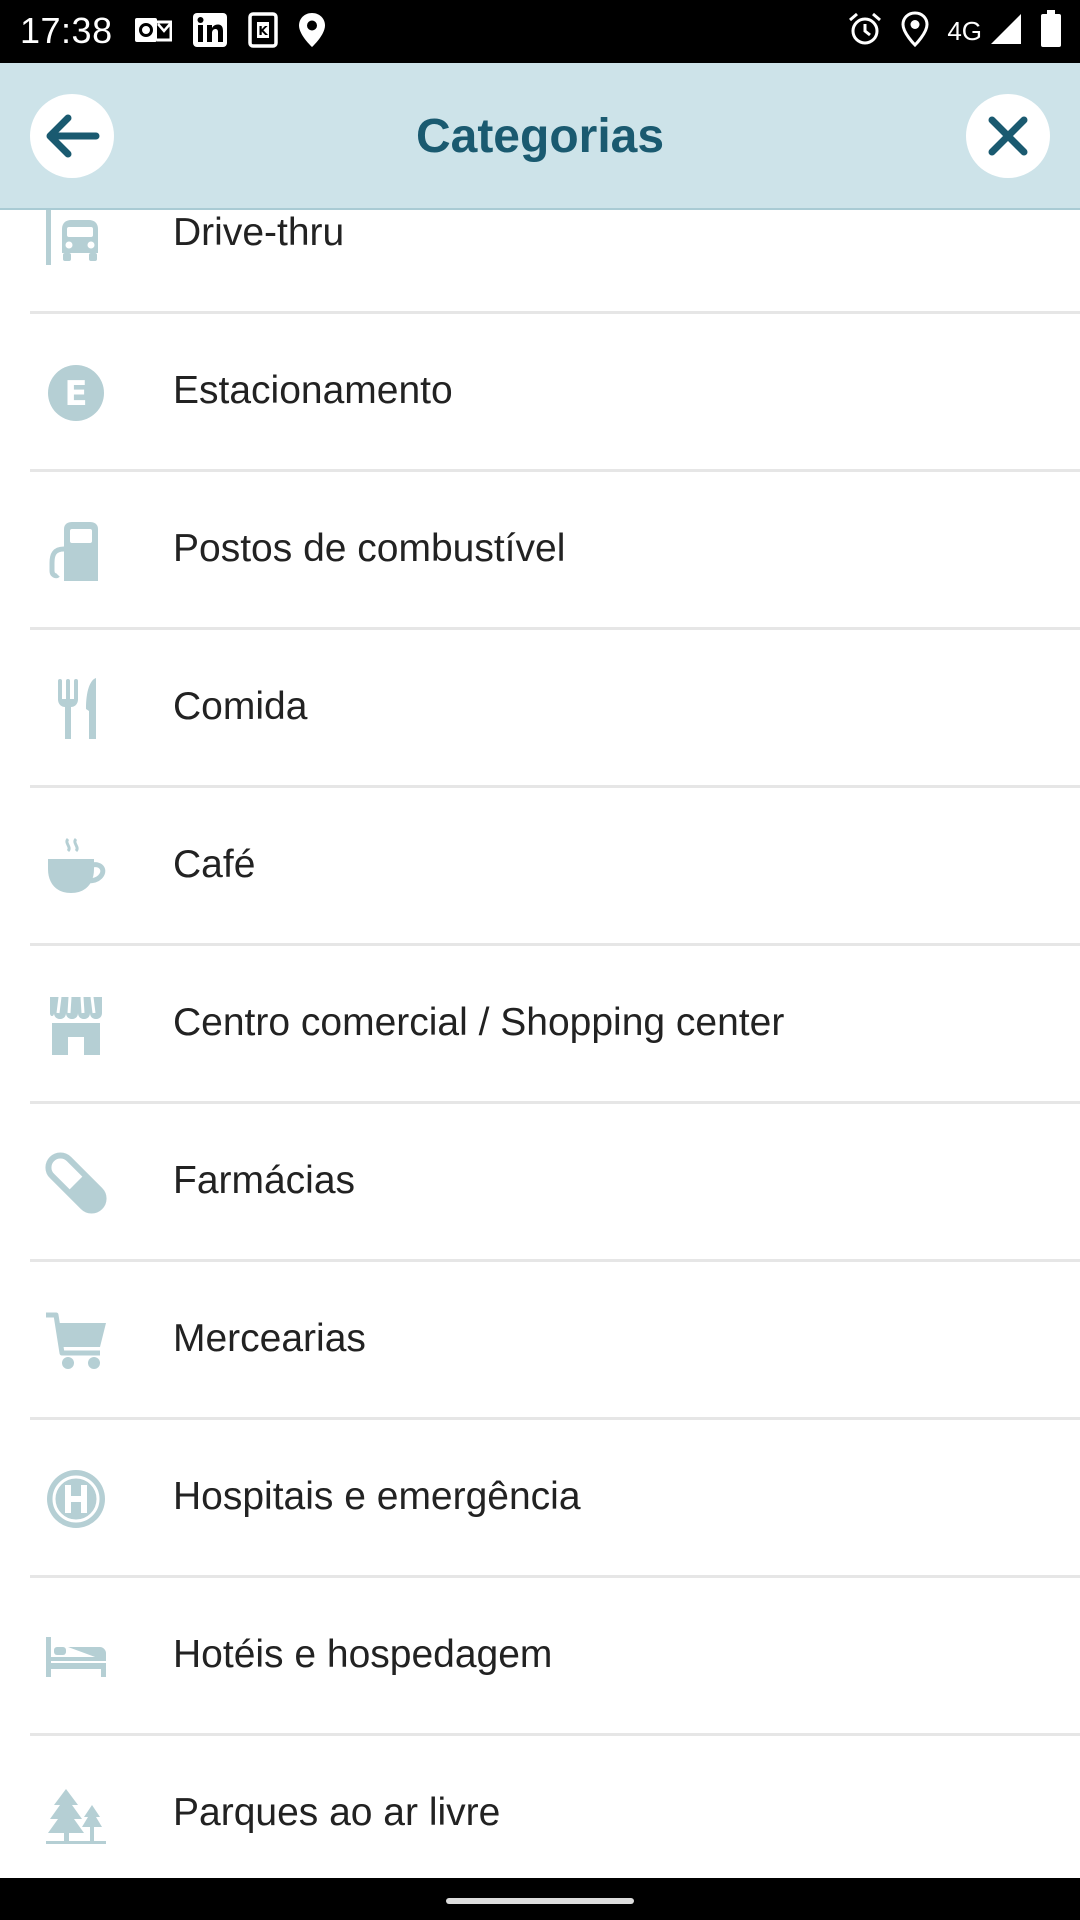  I want to click on list-item-grocery: Mercearias, so click(555, 1341).